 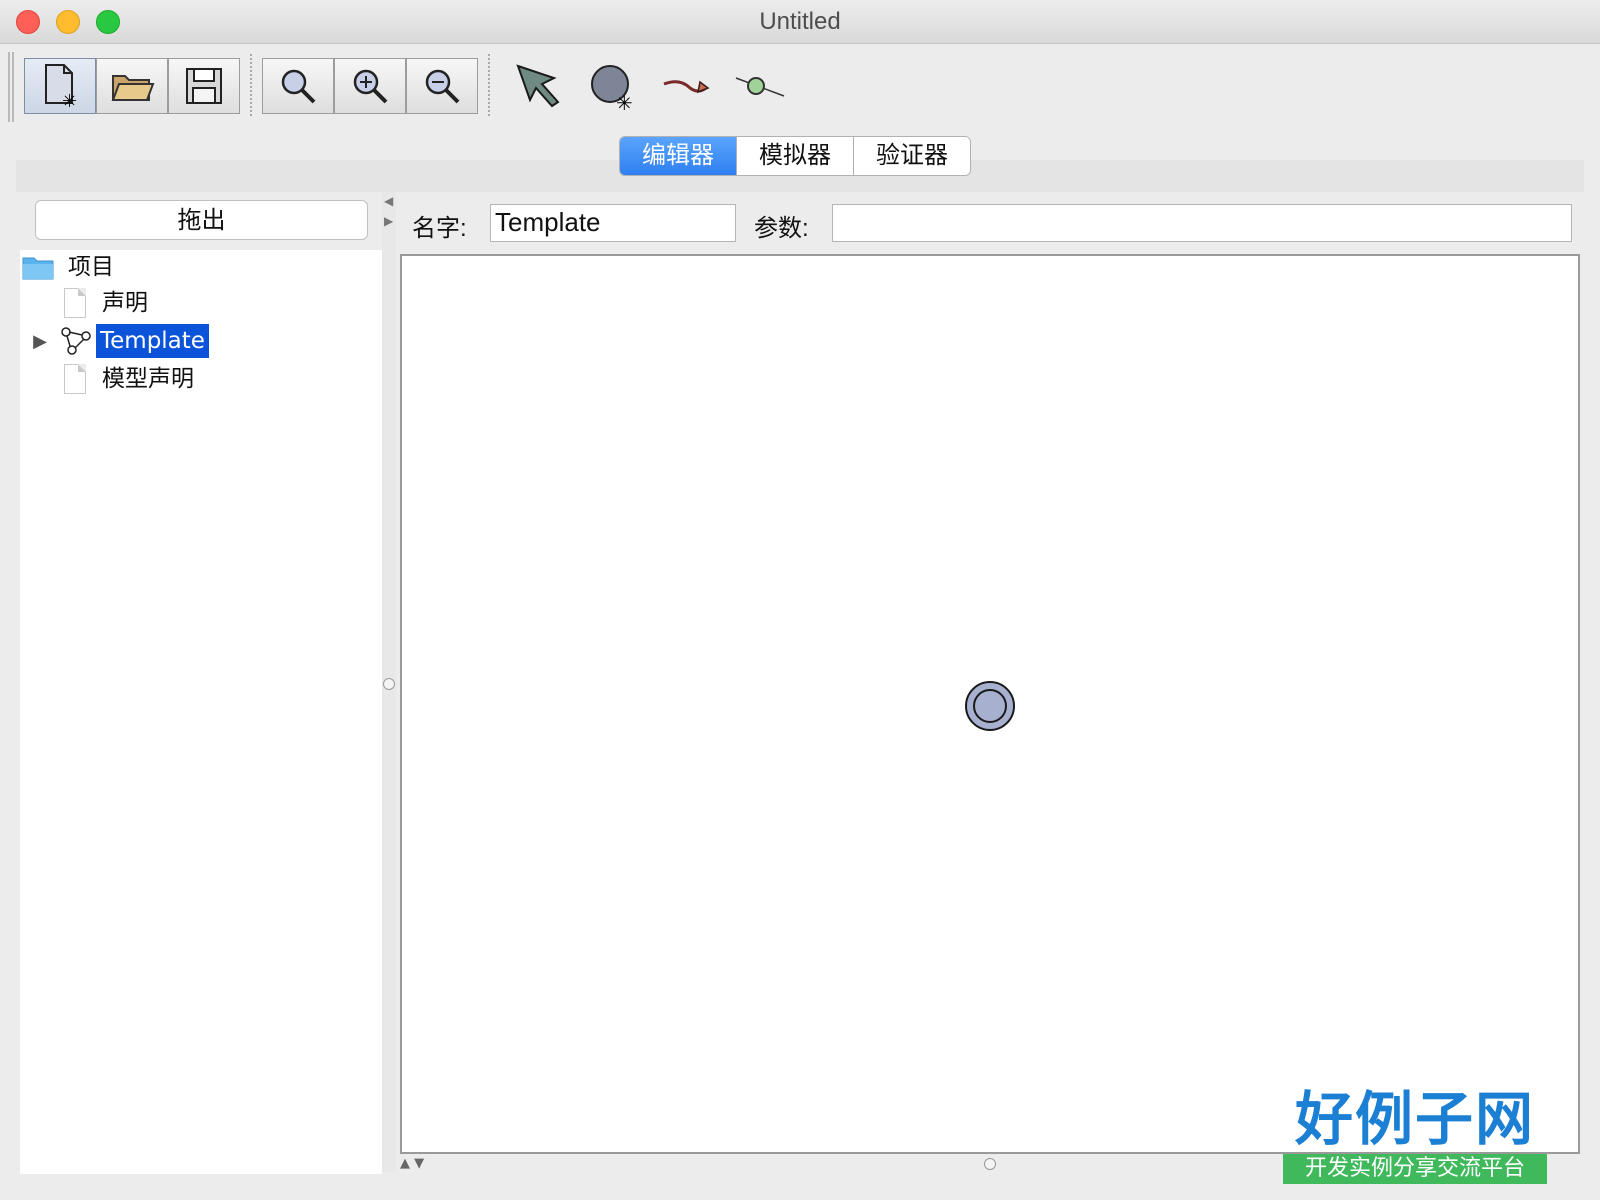 What do you see at coordinates (388, 201) in the screenshot?
I see `collapse-left-arrow-icon: ◀` at bounding box center [388, 201].